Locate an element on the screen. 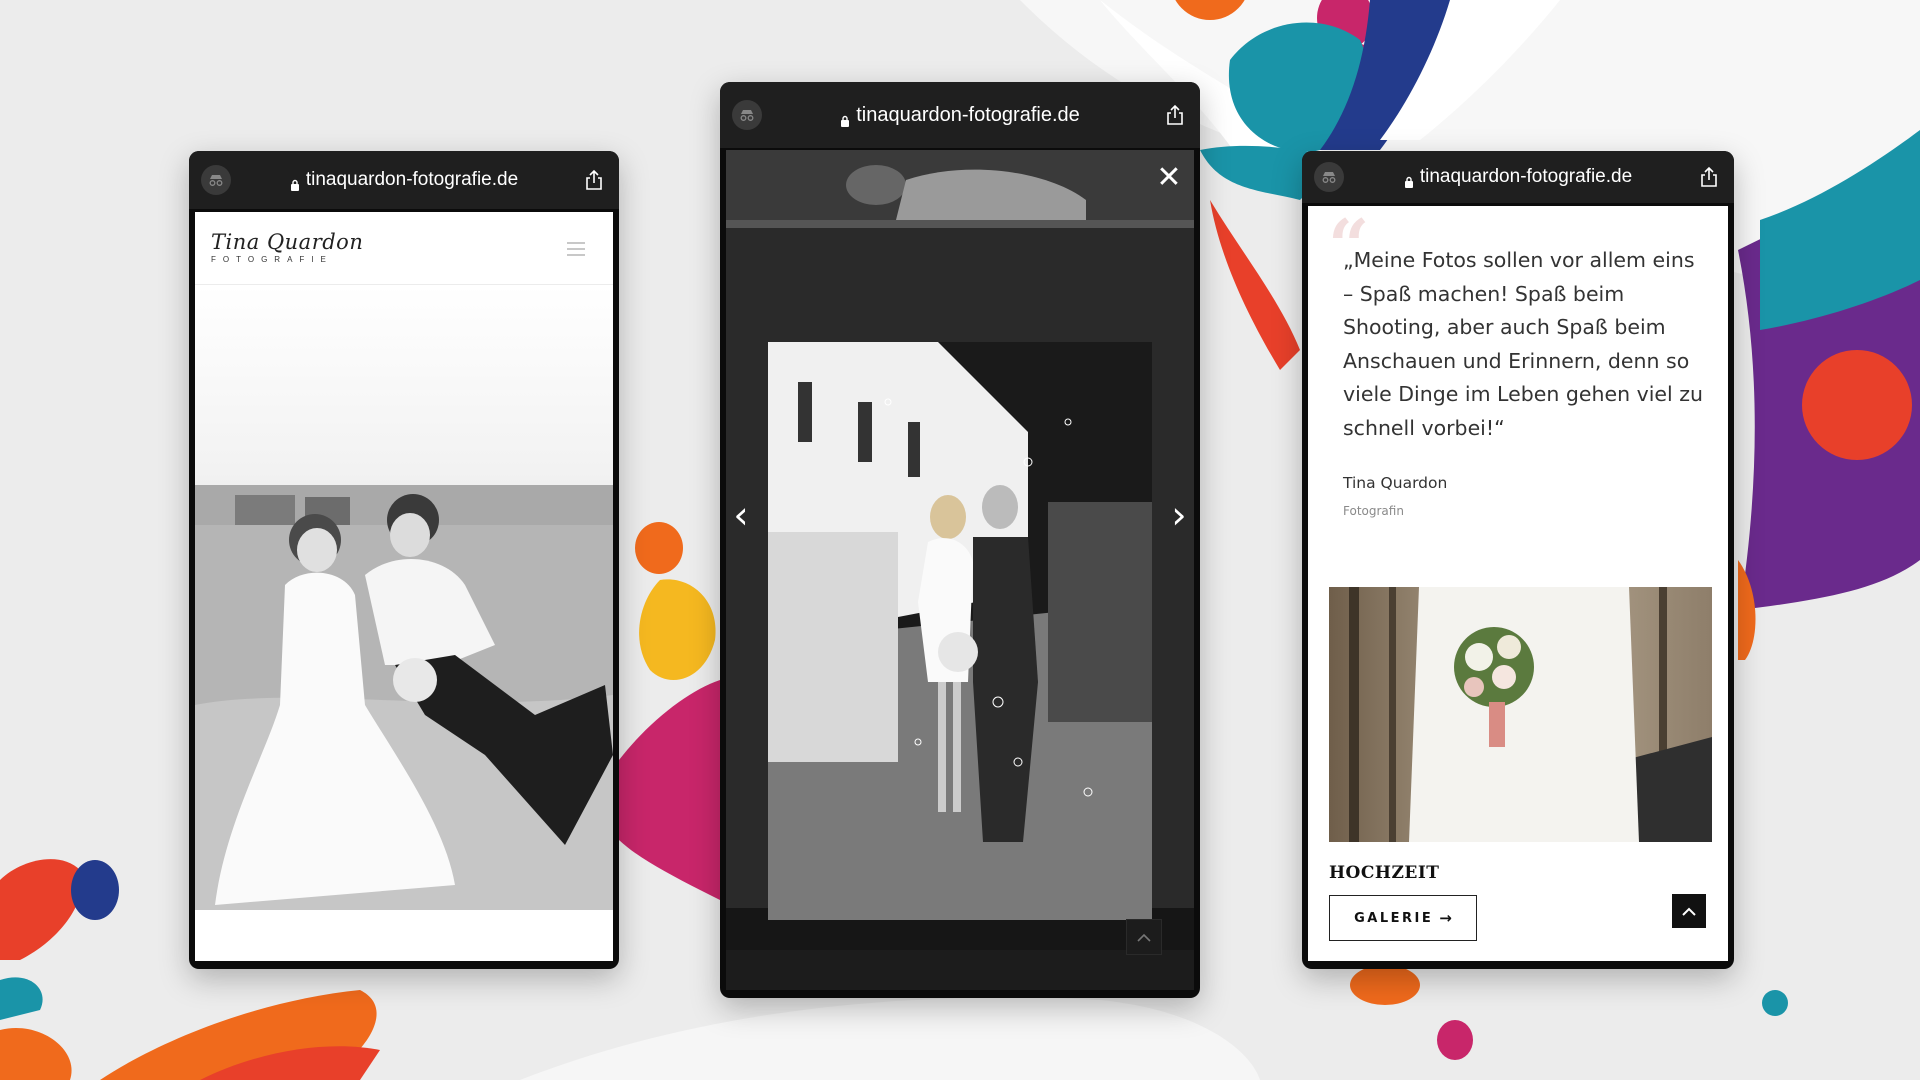 The image size is (1920, 1080). hero-photo-couple-sitting is located at coordinates (404, 597).